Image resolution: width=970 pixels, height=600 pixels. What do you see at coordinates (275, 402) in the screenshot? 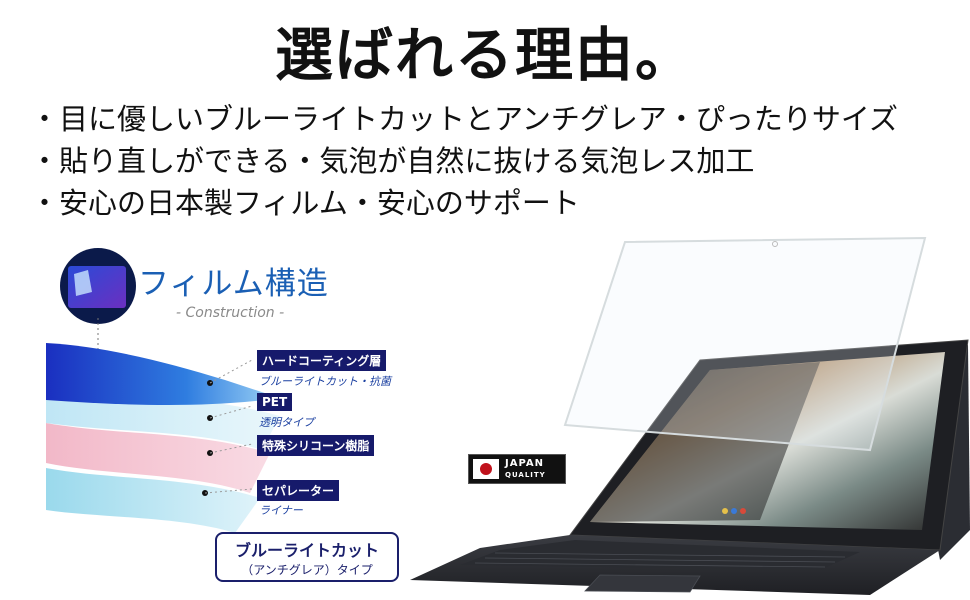
I see `layer-label: PET` at bounding box center [275, 402].